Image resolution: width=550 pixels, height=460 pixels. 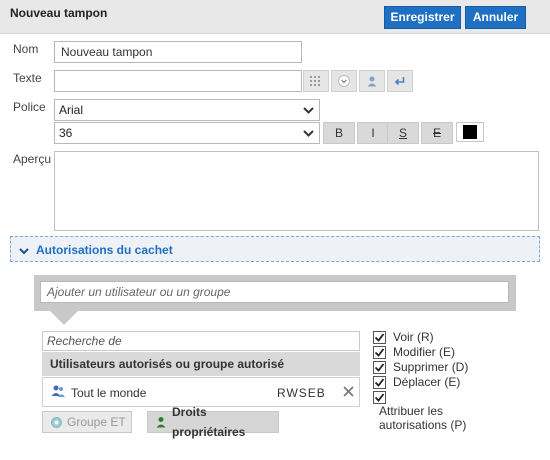 What do you see at coordinates (71, 110) in the screenshot?
I see `font-value: Arial` at bounding box center [71, 110].